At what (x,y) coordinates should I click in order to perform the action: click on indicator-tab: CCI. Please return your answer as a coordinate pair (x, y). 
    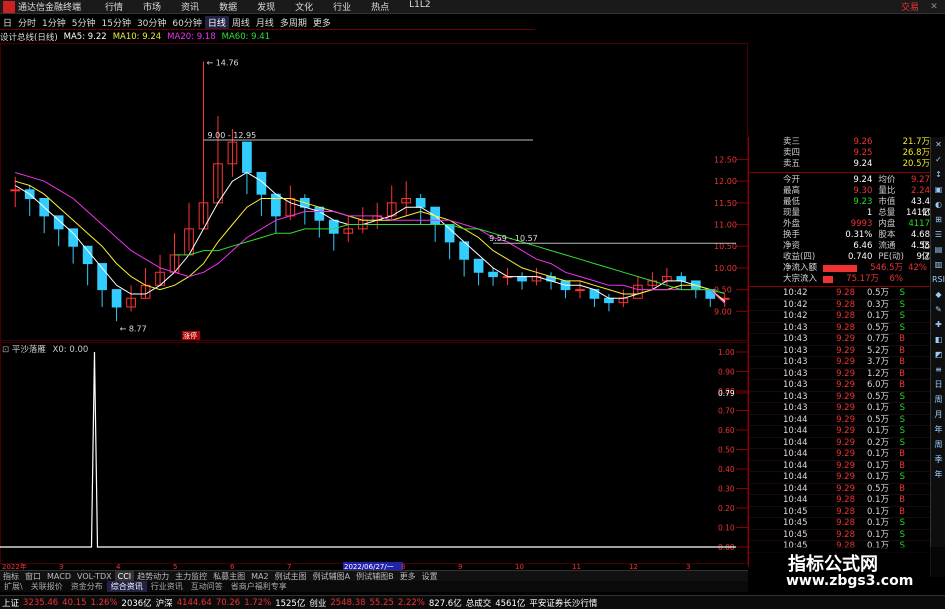
    Looking at the image, I should click on (124, 576).